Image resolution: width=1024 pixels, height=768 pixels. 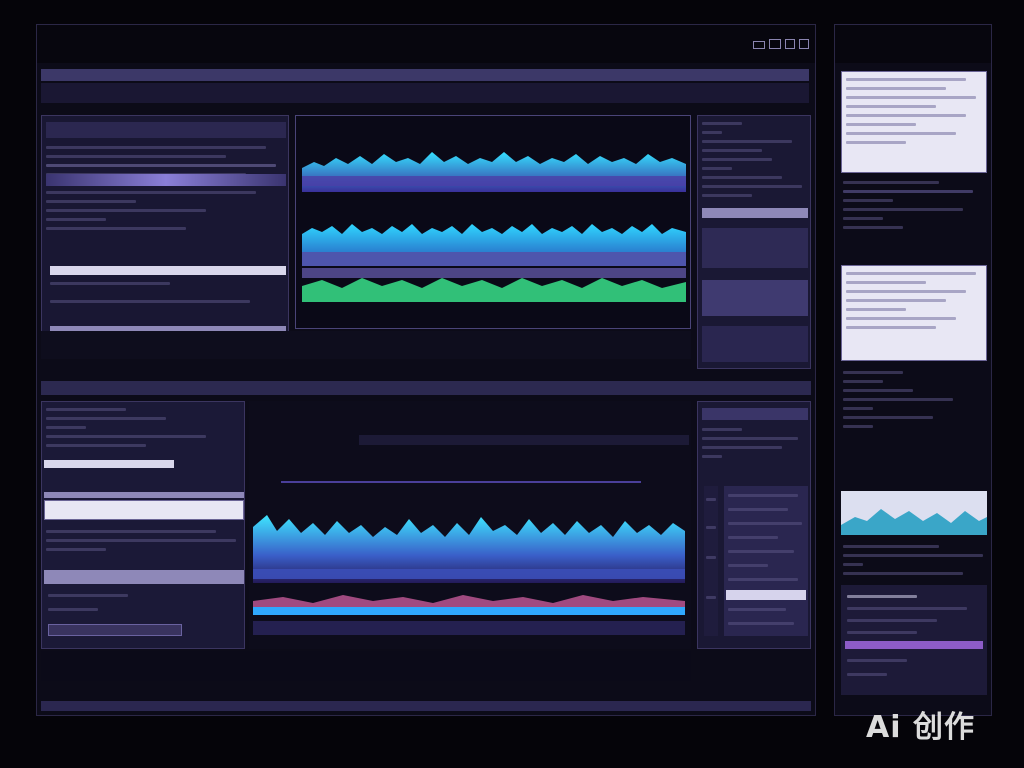 What do you see at coordinates (426, 44) in the screenshot?
I see `main-titlebar` at bounding box center [426, 44].